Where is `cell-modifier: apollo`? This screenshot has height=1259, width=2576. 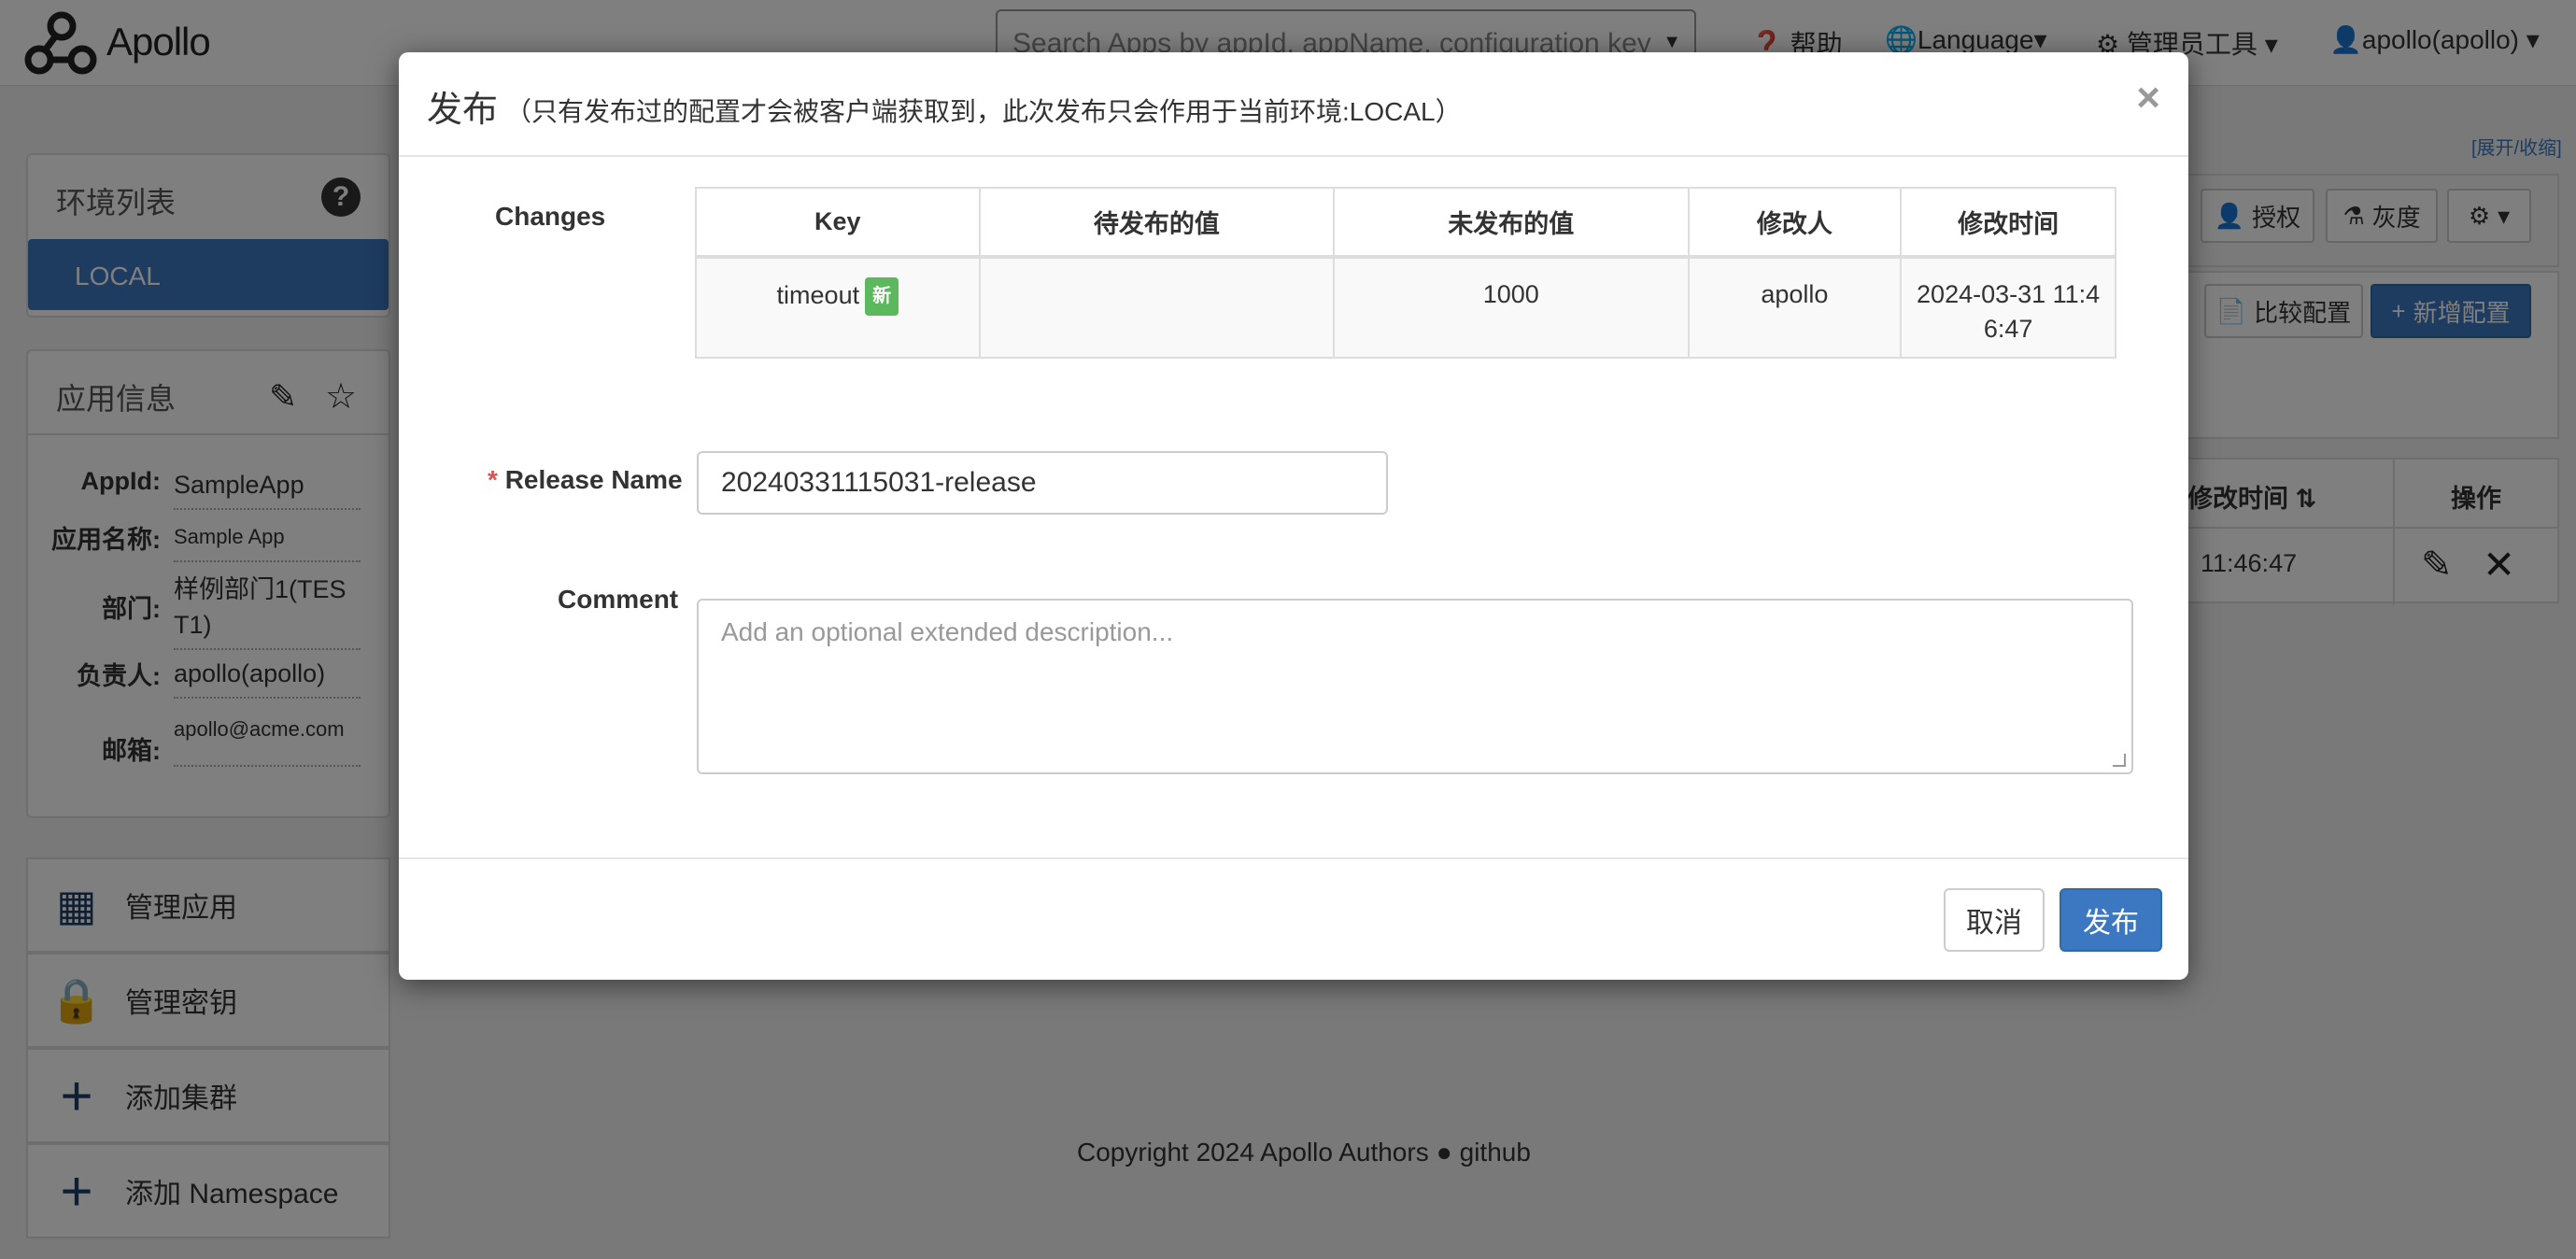
cell-modifier: apollo is located at coordinates (1795, 307).